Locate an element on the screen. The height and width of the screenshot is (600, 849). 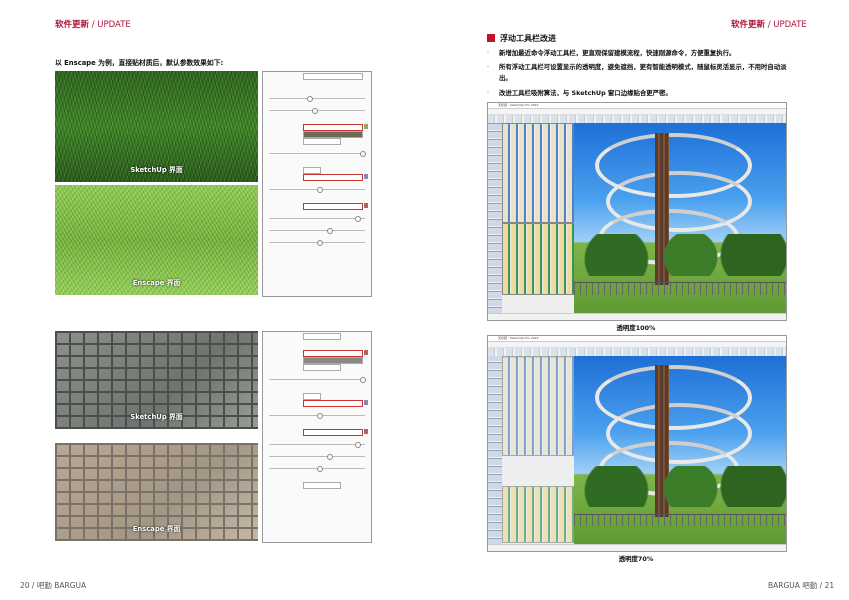
sketchup-screenshot-transparent: 无标题 - SketchUp Pro 2022 is located at coordinates (637, 443).